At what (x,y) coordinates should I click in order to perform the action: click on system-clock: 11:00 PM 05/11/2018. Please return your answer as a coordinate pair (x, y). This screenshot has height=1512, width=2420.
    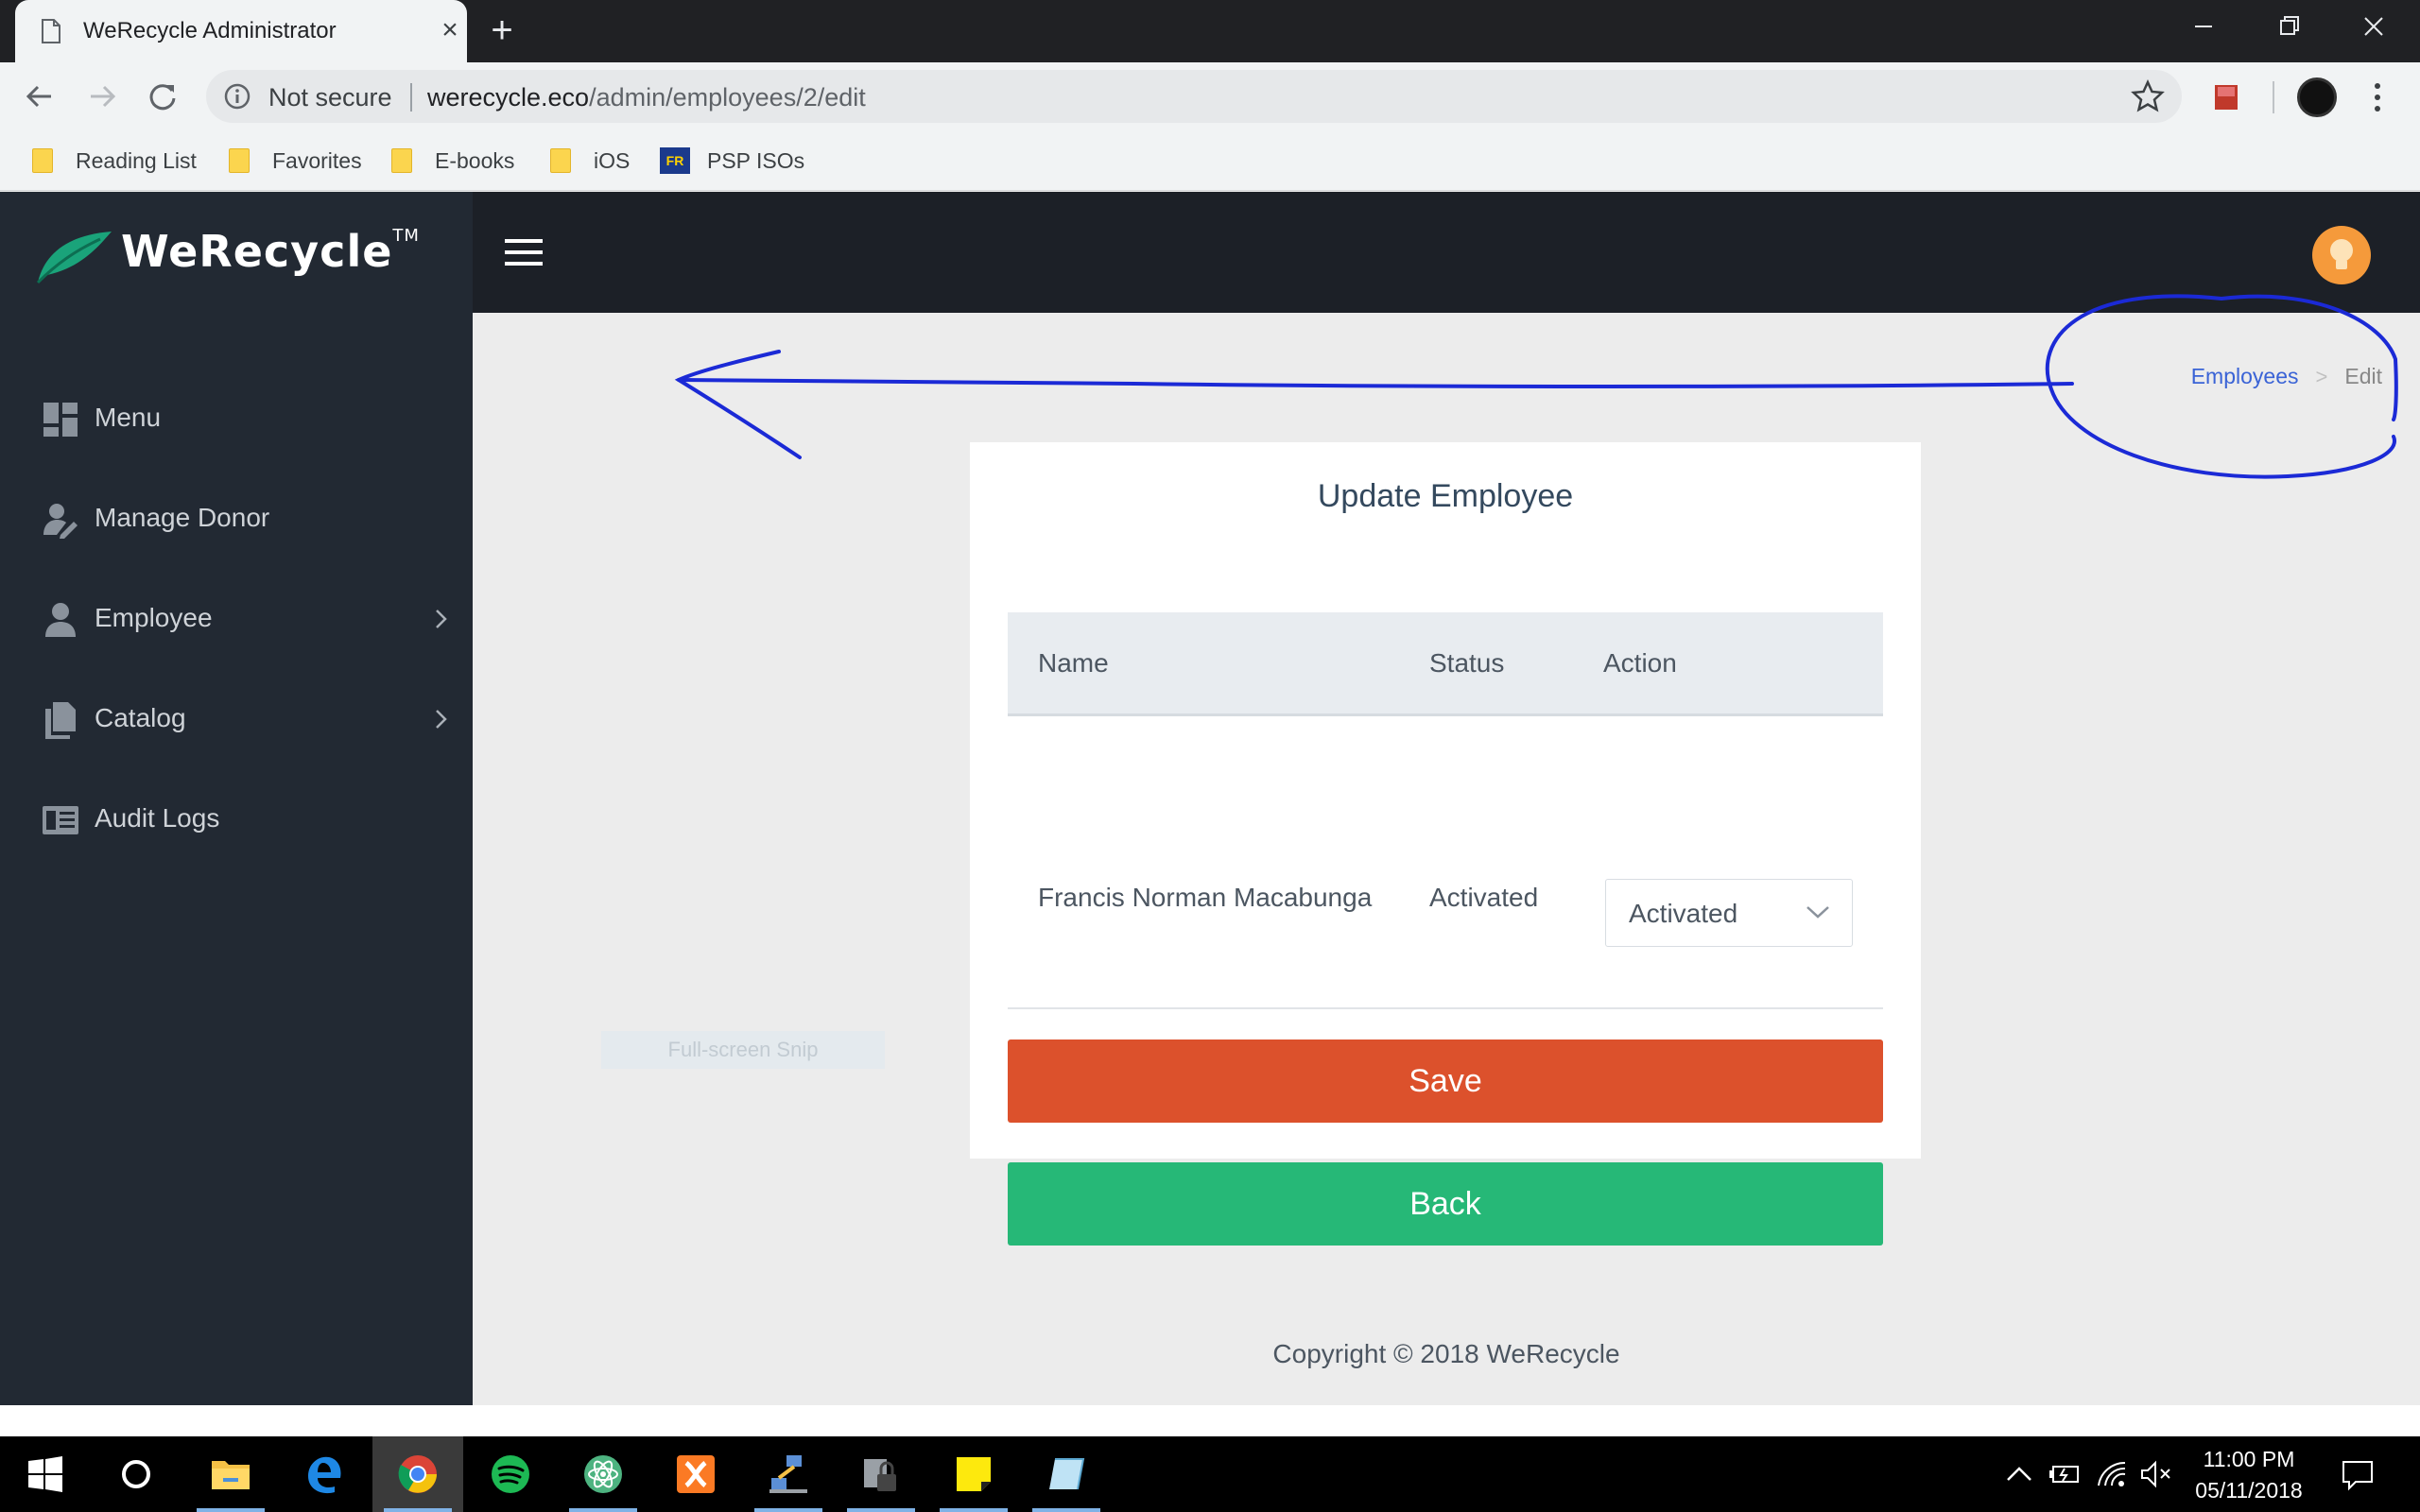
    Looking at the image, I should click on (2249, 1475).